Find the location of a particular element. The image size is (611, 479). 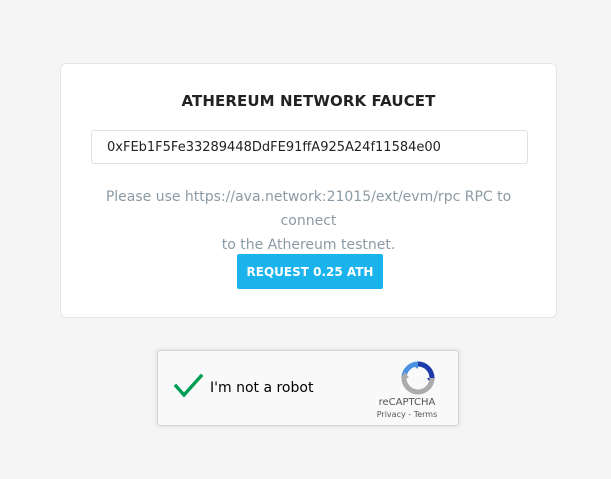

recaptcha-links: Privacy - Terms is located at coordinates (407, 414).